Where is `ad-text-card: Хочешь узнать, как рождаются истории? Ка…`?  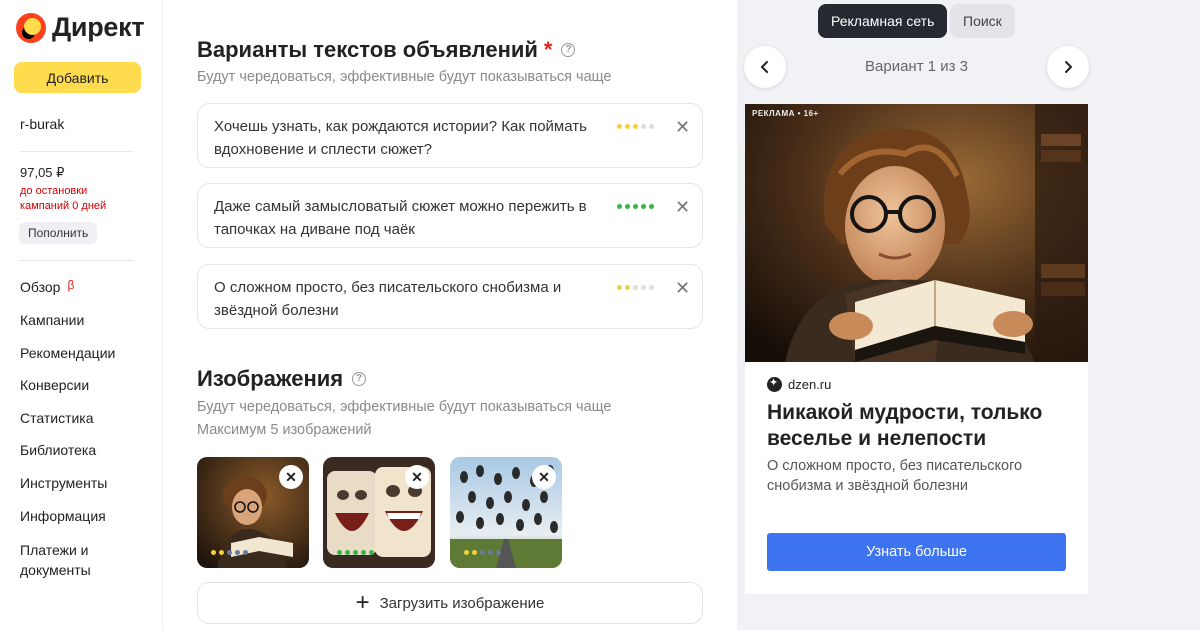
ad-text-card: Хочешь узнать, как рождаются истории? Ка… is located at coordinates (450, 135).